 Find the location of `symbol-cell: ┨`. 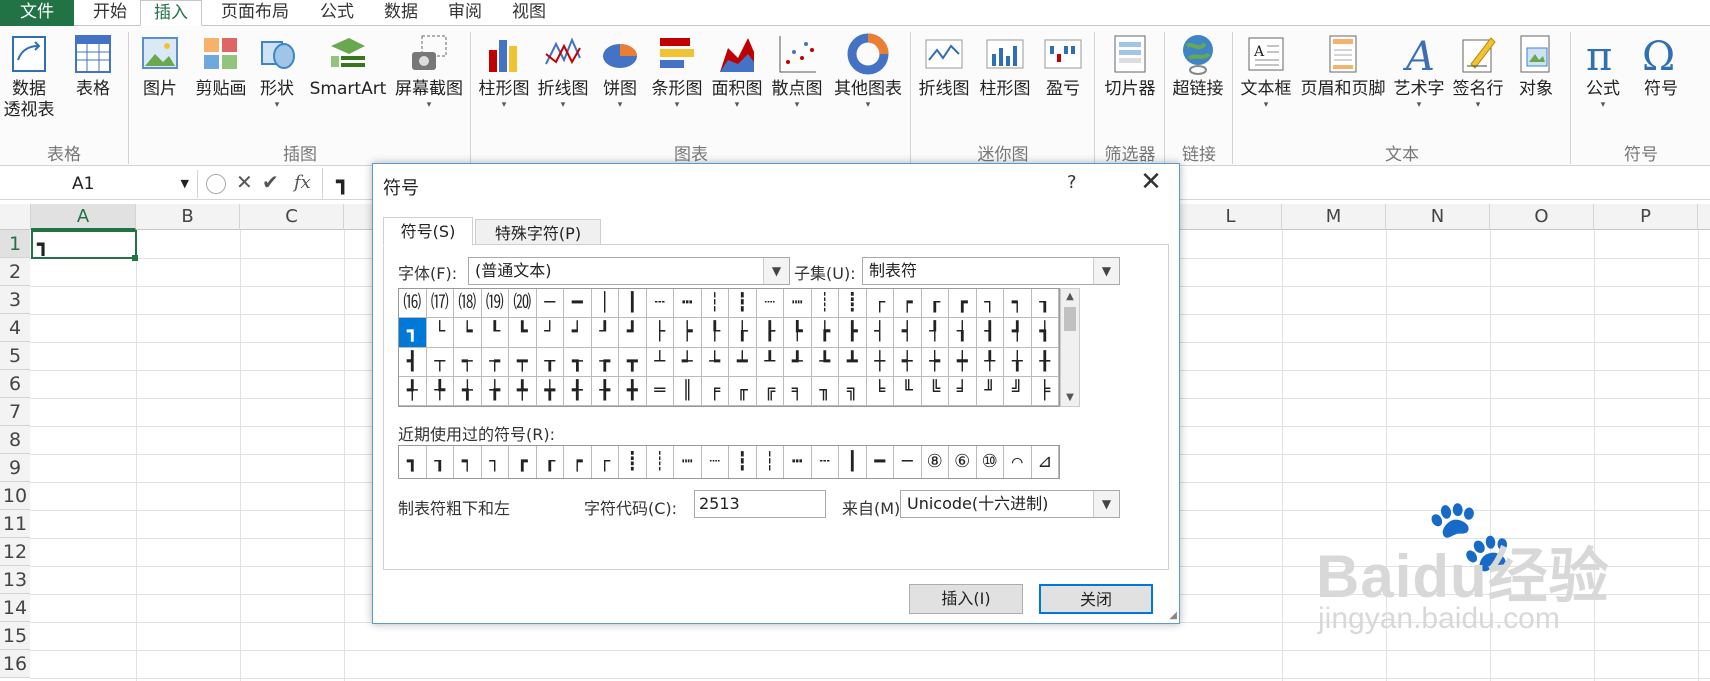

symbol-cell: ┨ is located at coordinates (990, 333).